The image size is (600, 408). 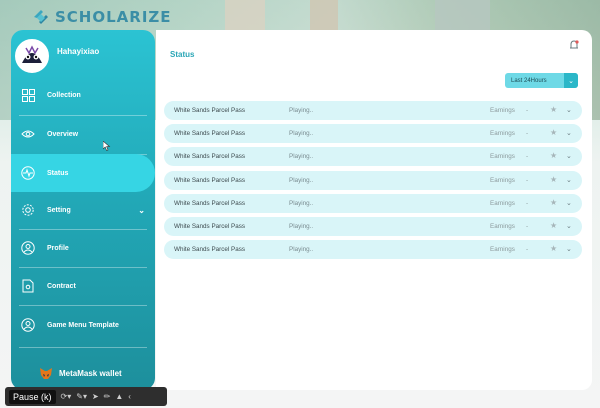 What do you see at coordinates (107, 396) in the screenshot?
I see `pen-tool-icon: ✏` at bounding box center [107, 396].